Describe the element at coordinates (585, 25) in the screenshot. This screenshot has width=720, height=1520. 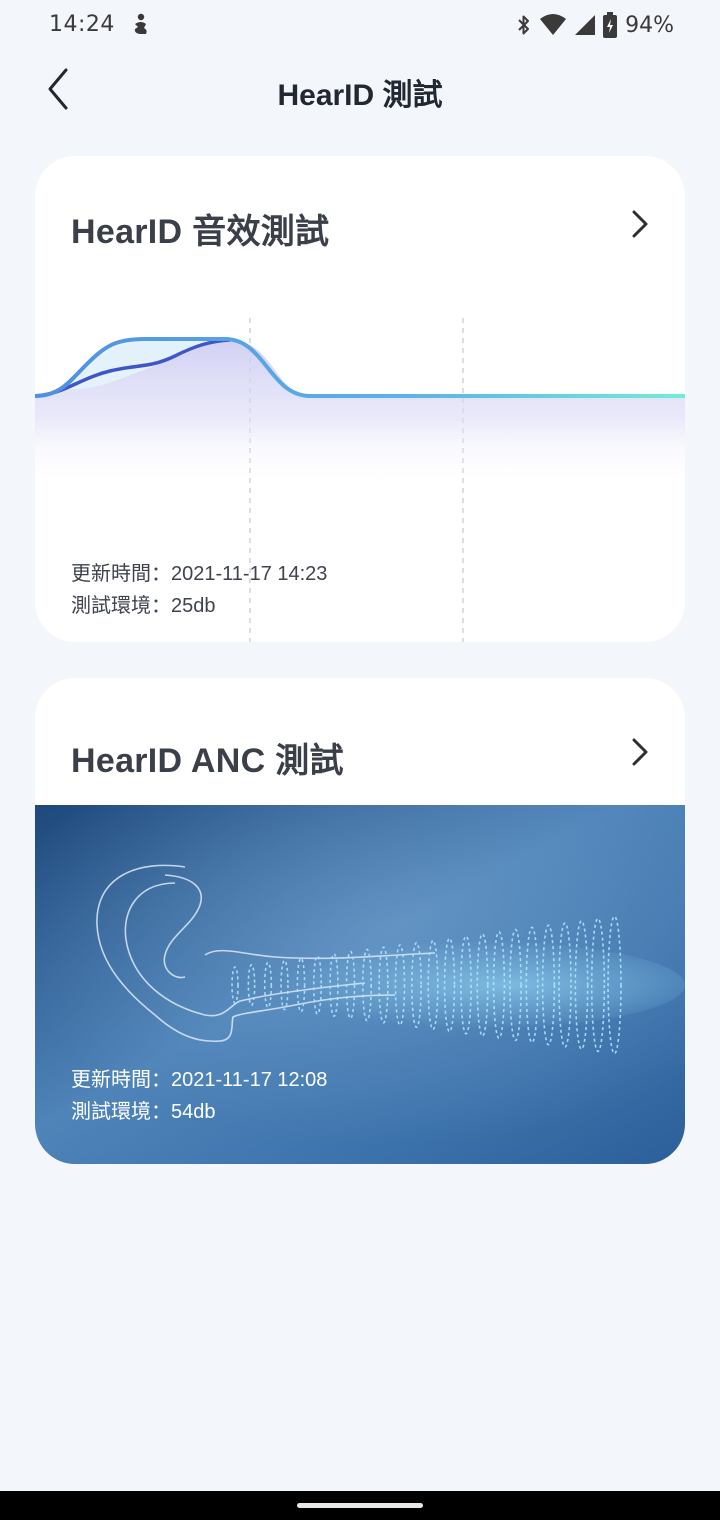
I see `cellular-signal-icon` at that location.